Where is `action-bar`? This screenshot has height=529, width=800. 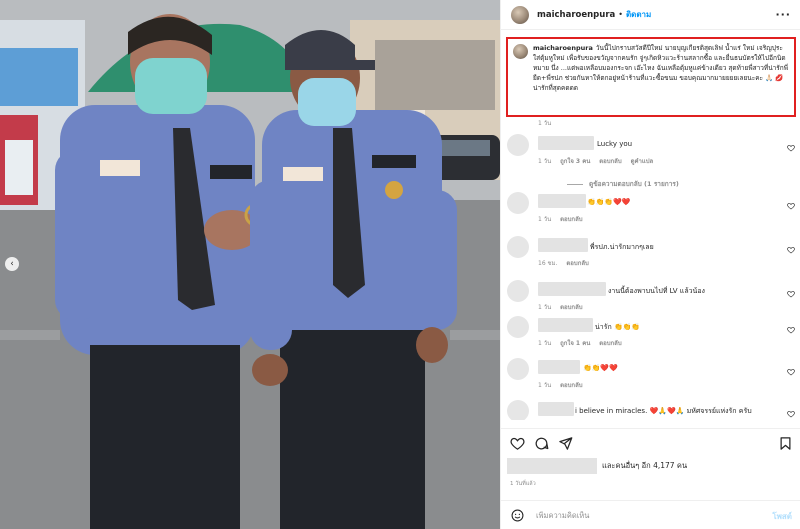 action-bar is located at coordinates (650, 442).